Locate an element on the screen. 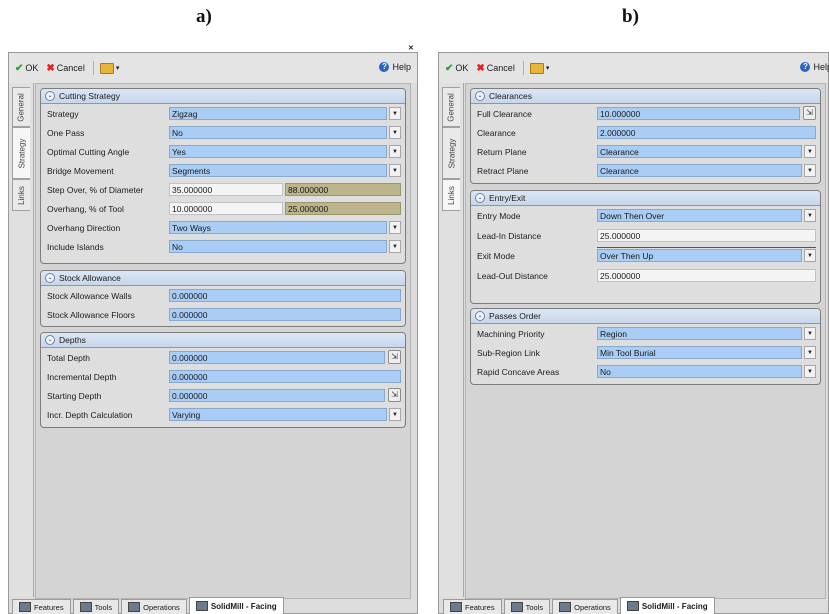  total-depth-input: 0.000000 is located at coordinates (277, 357).